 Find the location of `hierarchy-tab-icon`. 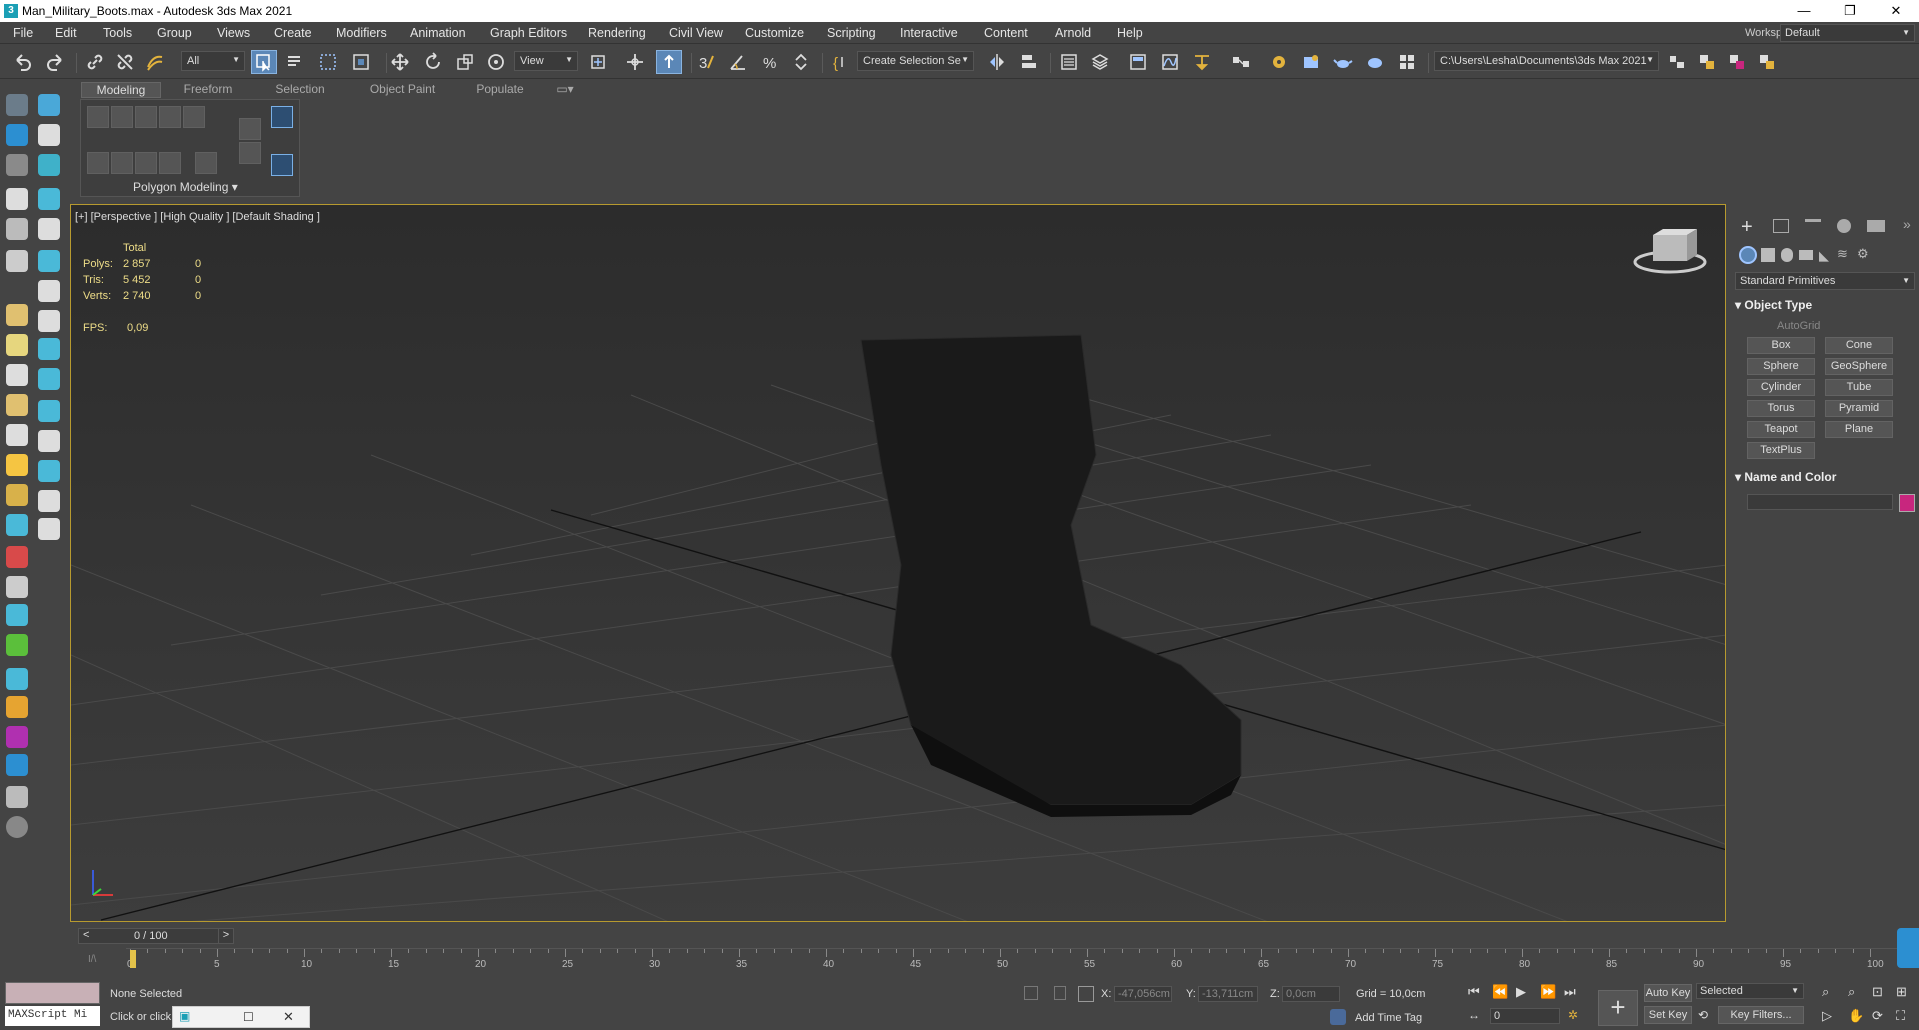

hierarchy-tab-icon is located at coordinates (1813, 226).